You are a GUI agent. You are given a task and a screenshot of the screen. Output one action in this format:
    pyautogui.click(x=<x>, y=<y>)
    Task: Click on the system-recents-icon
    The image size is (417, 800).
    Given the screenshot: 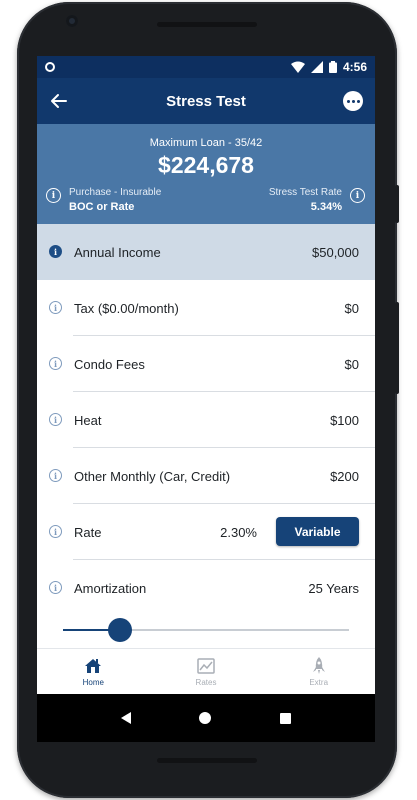 What is the action you would take?
    pyautogui.click(x=285, y=718)
    